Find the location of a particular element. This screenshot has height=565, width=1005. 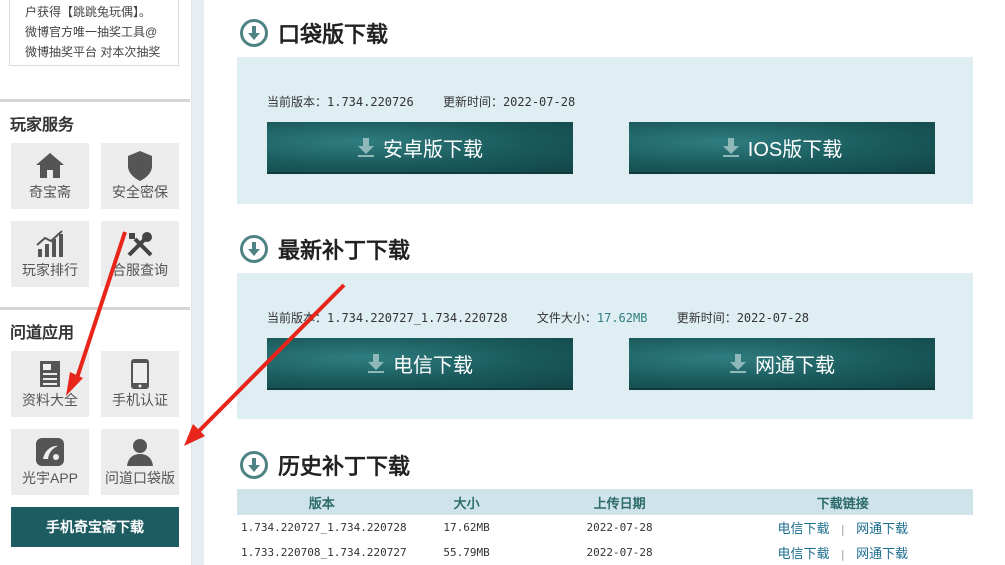

notice-line: 微博官方唯一抽奖工具@ is located at coordinates (91, 32).